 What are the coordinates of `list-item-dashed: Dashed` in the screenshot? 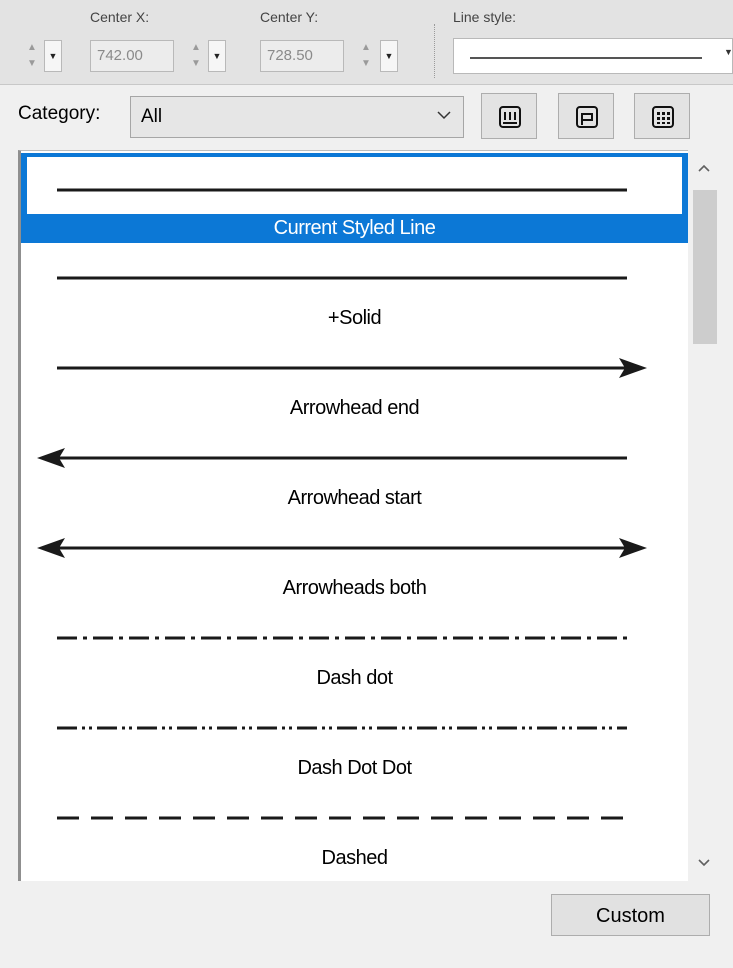 It's located at (354, 828).